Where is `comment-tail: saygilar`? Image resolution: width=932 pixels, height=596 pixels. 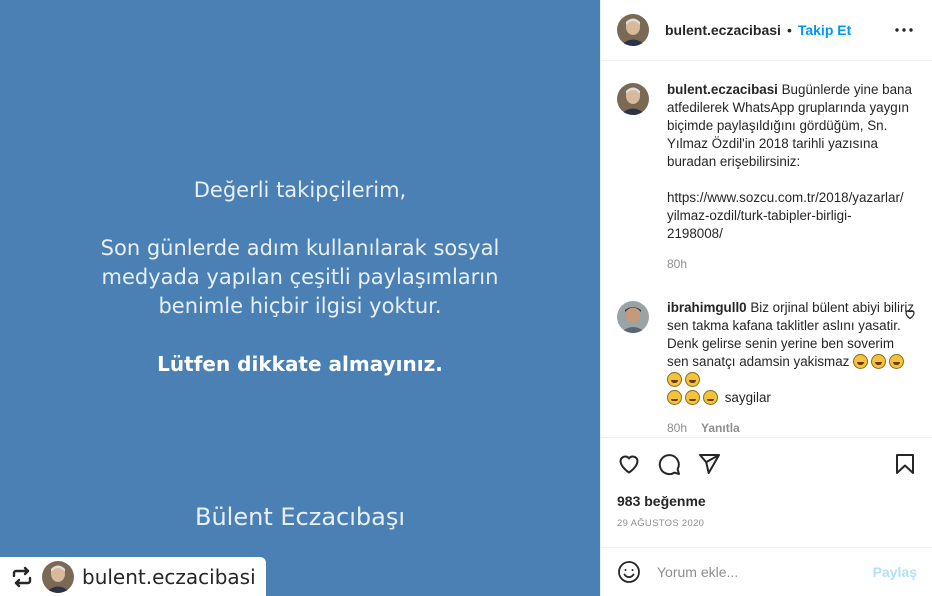 comment-tail: saygilar is located at coordinates (747, 397).